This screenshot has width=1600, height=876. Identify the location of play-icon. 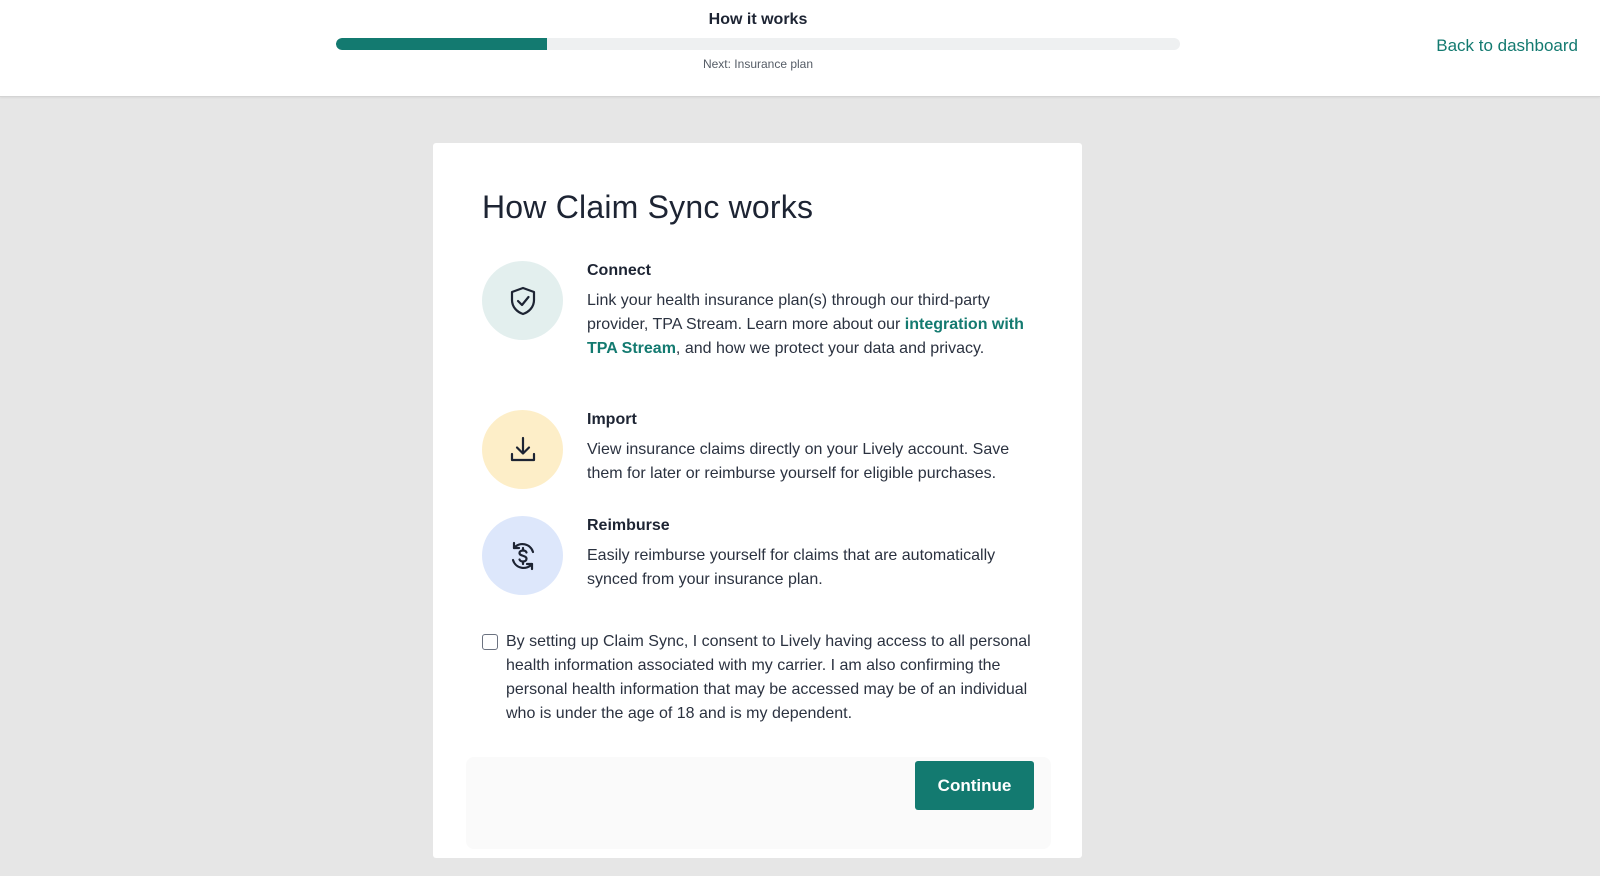
(759, 789).